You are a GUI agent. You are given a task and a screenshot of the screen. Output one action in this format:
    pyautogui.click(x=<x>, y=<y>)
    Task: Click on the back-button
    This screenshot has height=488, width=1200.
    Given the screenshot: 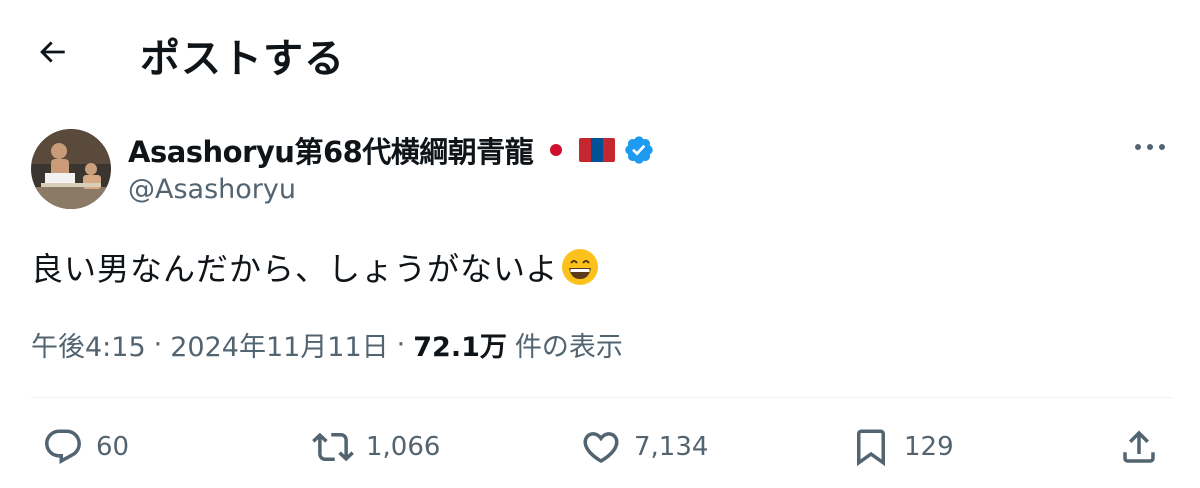 What is the action you would take?
    pyautogui.click(x=52, y=52)
    